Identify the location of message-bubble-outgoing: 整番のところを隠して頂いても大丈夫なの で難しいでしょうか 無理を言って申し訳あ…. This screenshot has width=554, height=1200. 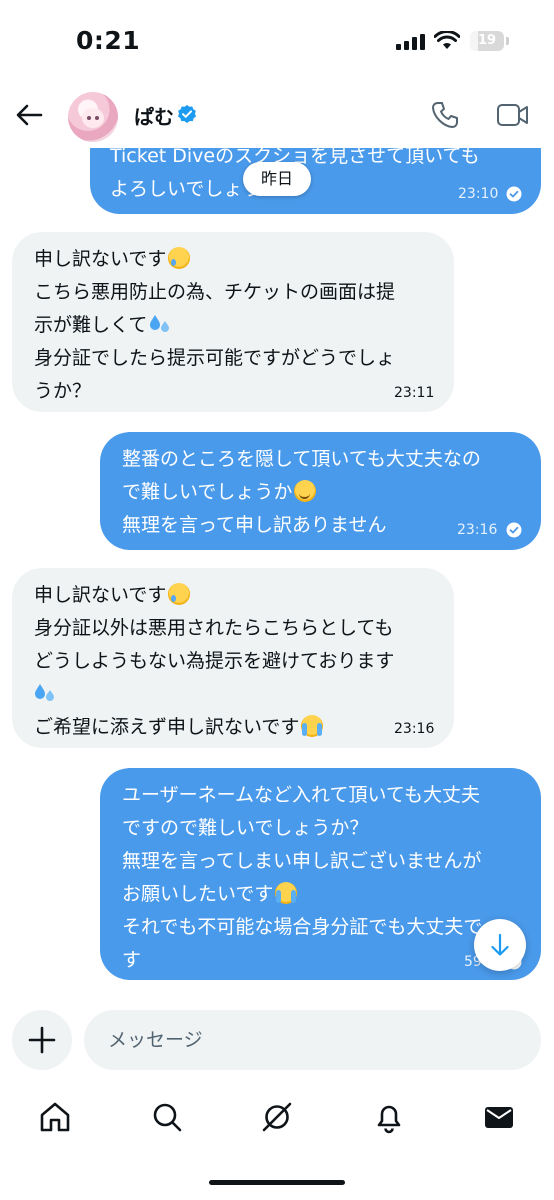
(320, 491).